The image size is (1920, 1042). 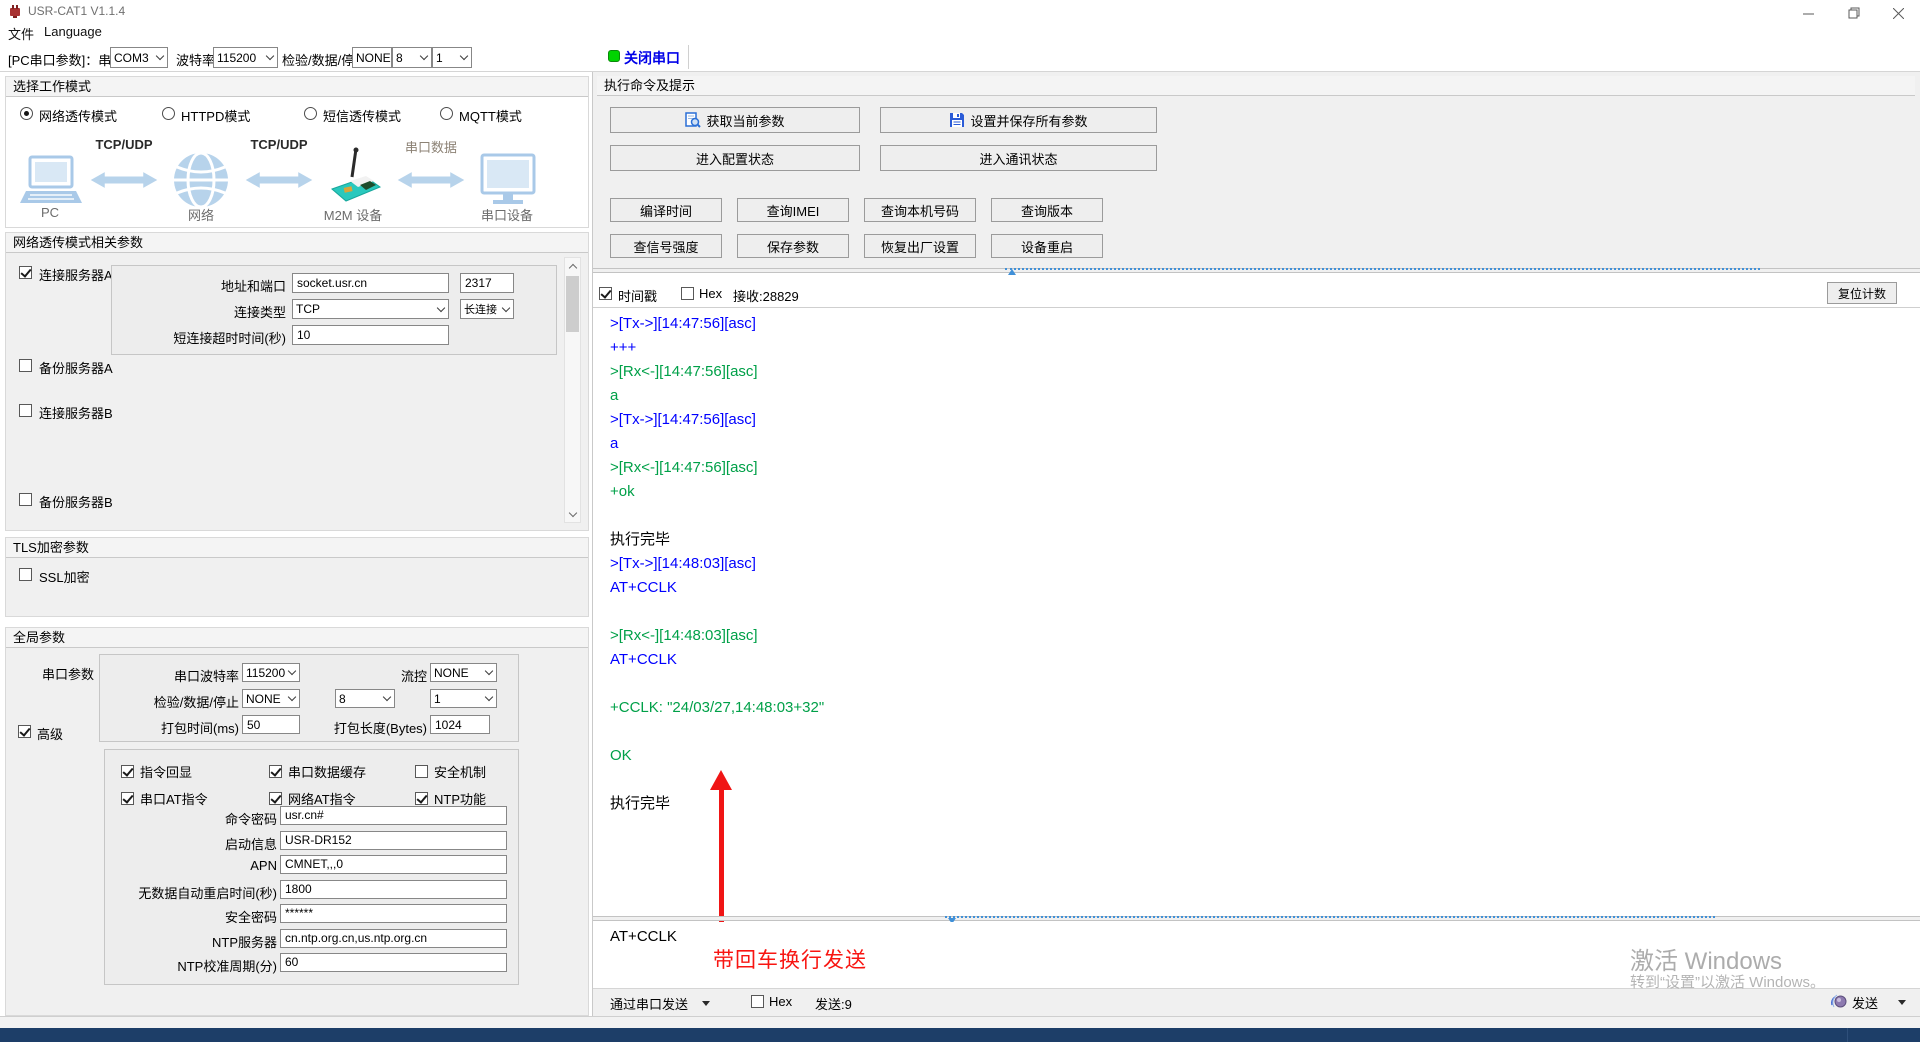 I want to click on splitter-top-handle, so click(x=1382, y=272).